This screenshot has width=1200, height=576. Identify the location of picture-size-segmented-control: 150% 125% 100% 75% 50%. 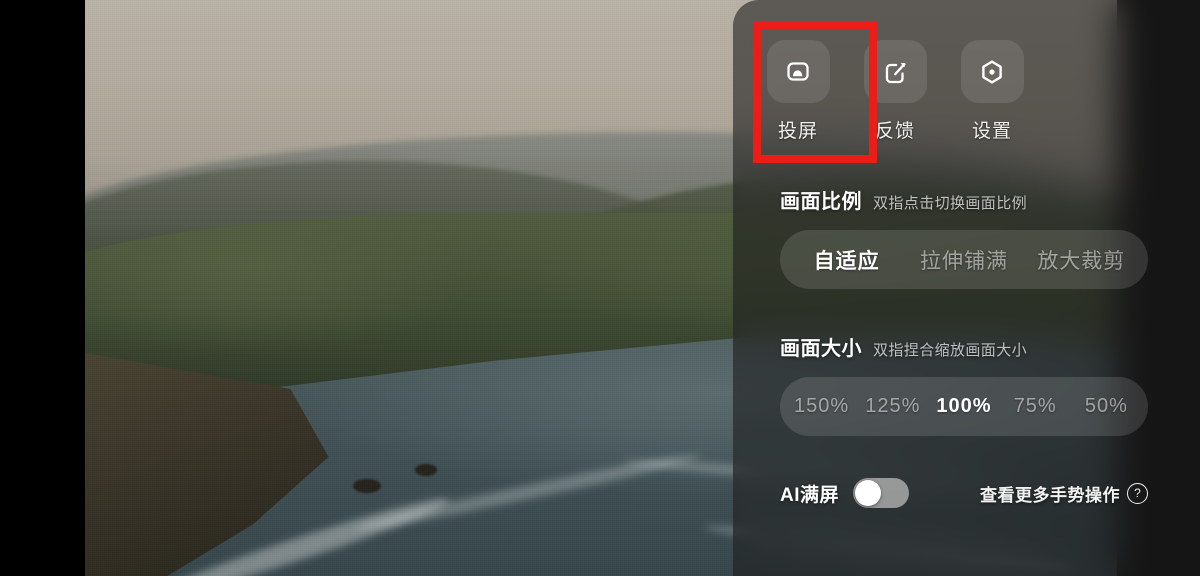
(964, 406).